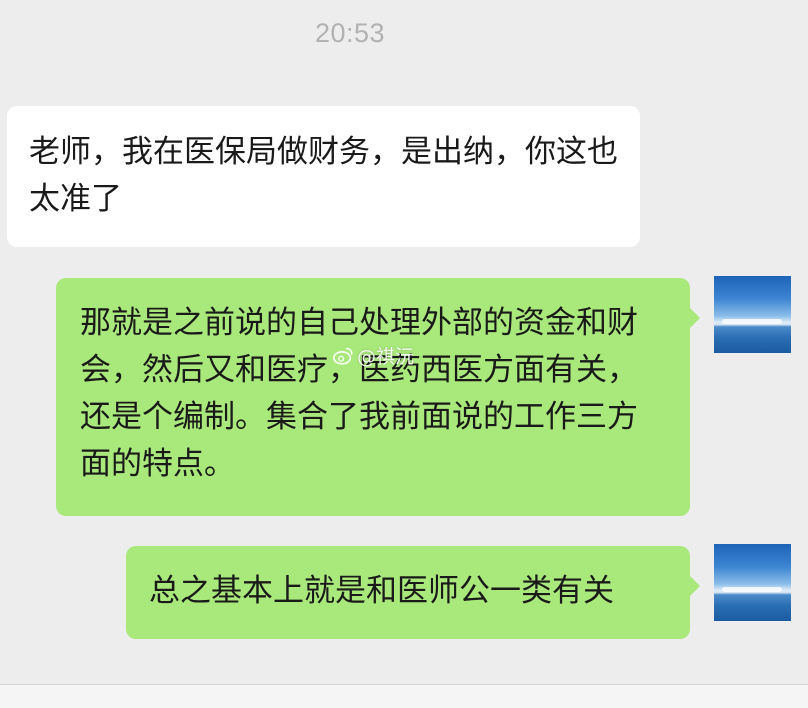 The width and height of the screenshot is (808, 708). I want to click on message-text: 总之基本上就是和医师公一类有关, so click(381, 591).